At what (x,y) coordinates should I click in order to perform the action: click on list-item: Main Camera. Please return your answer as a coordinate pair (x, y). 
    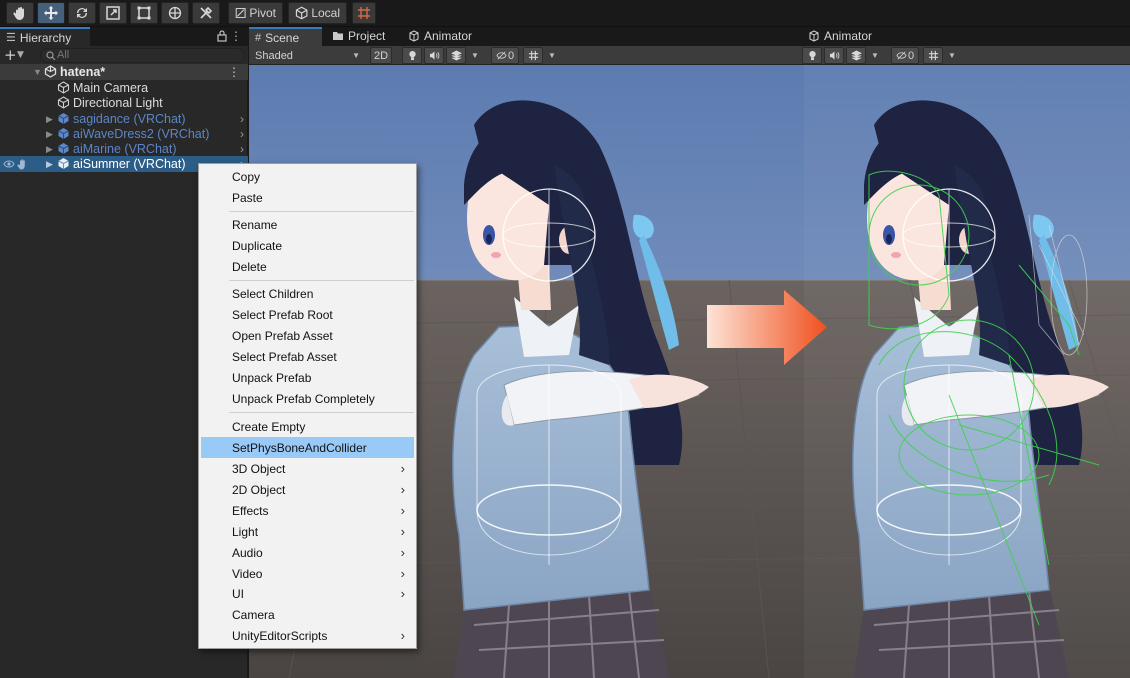
    Looking at the image, I should click on (124, 88).